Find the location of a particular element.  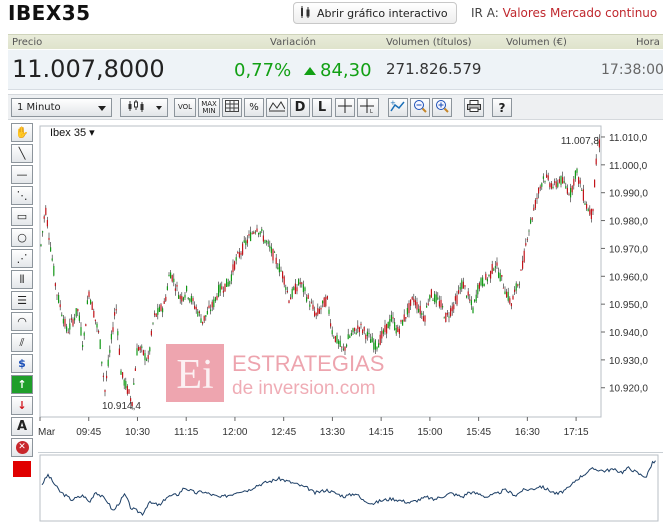

delete-icon: ✕ is located at coordinates (22, 447).